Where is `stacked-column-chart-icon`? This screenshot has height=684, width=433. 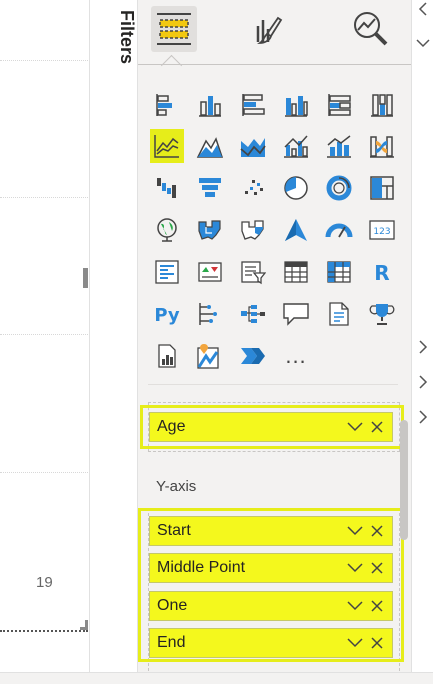 stacked-column-chart-icon is located at coordinates (210, 105).